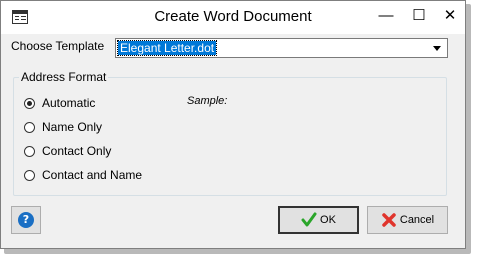  Describe the element at coordinates (29, 103) in the screenshot. I see `radio-checked-icon` at that location.